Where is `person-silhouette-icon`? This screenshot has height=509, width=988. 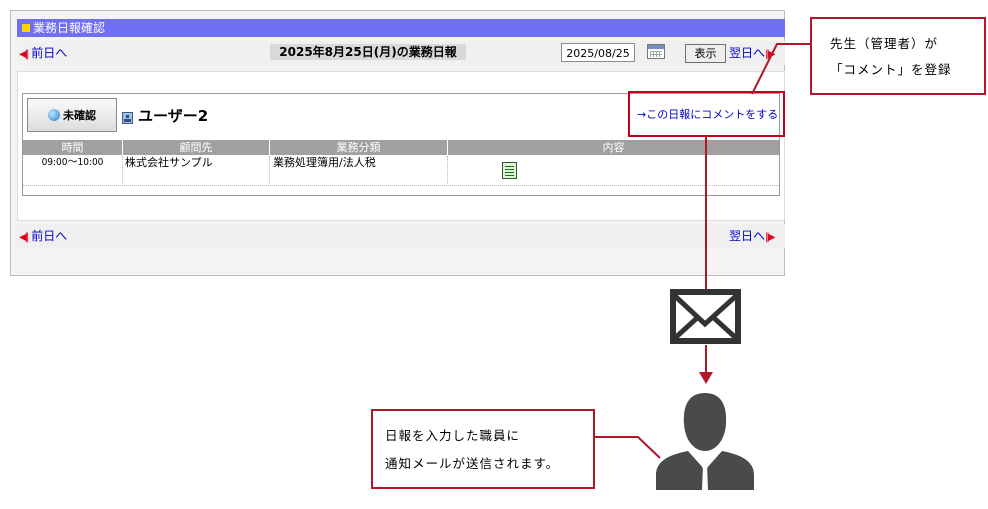 person-silhouette-icon is located at coordinates (705, 441).